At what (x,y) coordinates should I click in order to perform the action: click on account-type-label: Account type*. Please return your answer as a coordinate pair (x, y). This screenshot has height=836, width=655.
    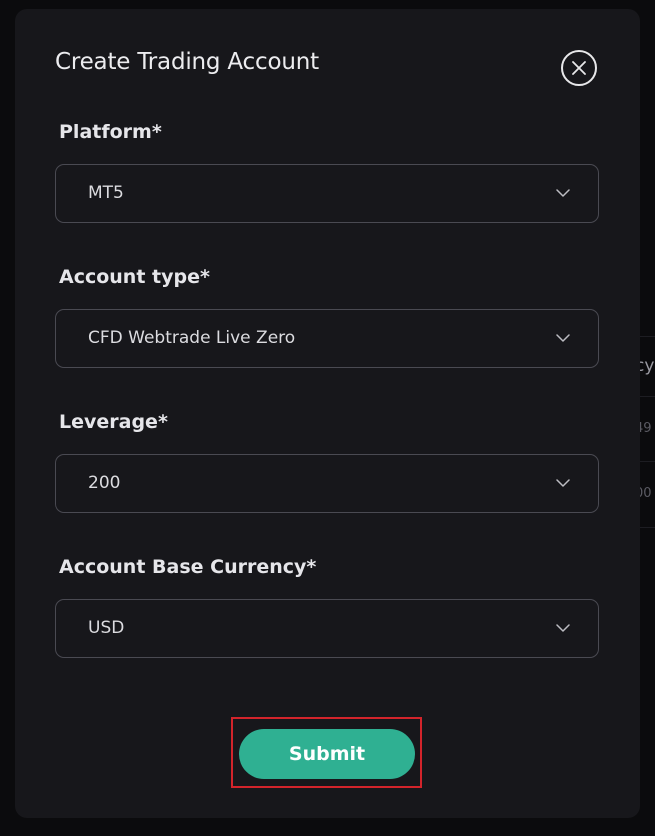
    Looking at the image, I should click on (134, 277).